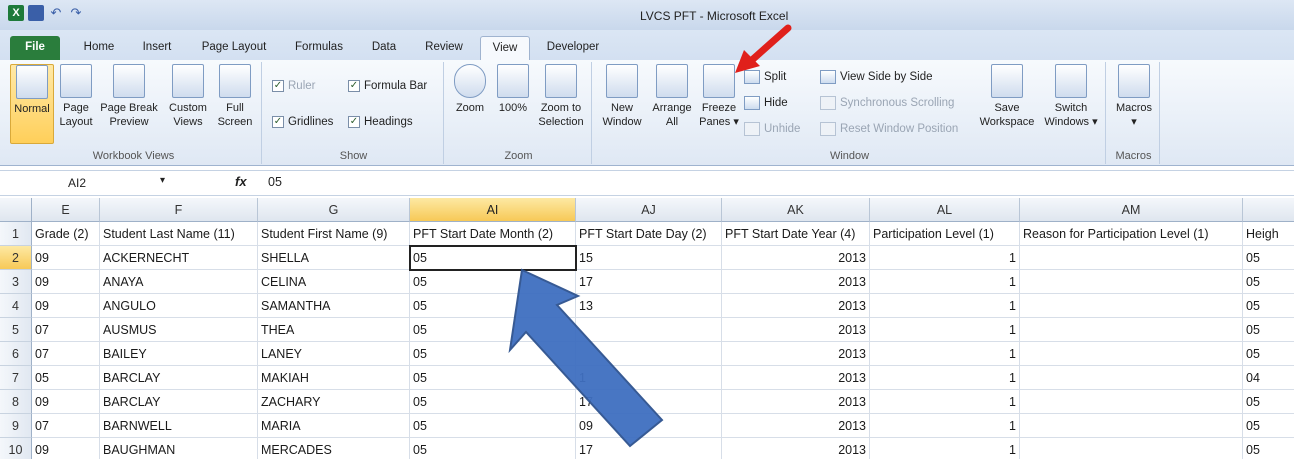  What do you see at coordinates (796, 210) in the screenshot?
I see `column-header: AK` at bounding box center [796, 210].